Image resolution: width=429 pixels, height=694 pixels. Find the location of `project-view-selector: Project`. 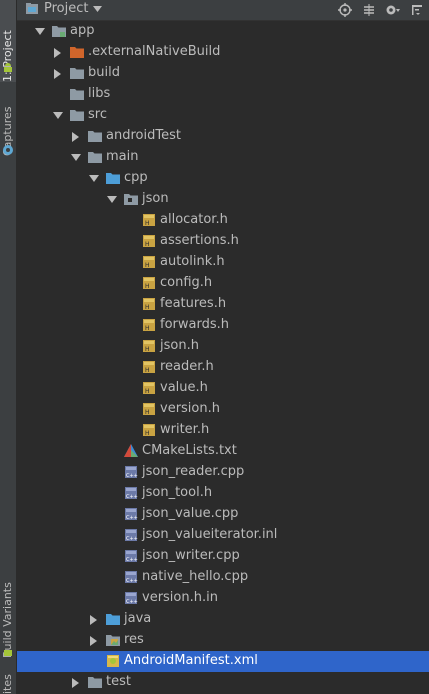

project-view-selector: Project is located at coordinates (64, 8).